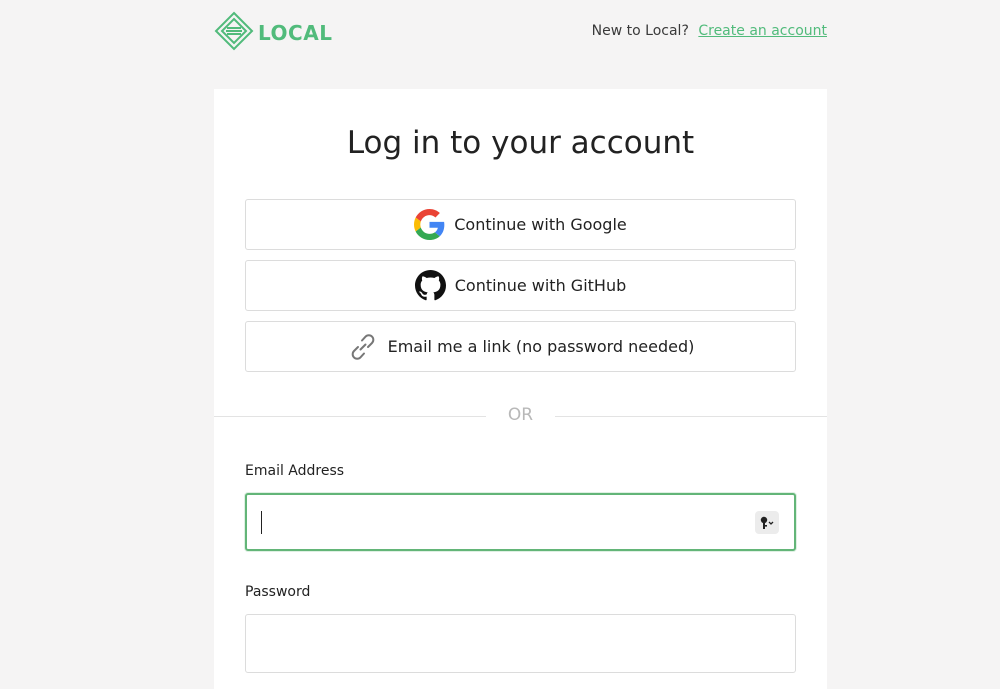  I want to click on logo-text: LOCAL, so click(295, 33).